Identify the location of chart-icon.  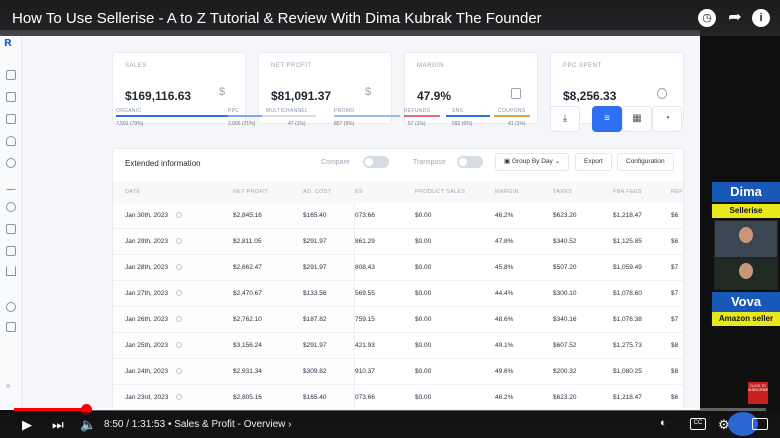
(11, 97).